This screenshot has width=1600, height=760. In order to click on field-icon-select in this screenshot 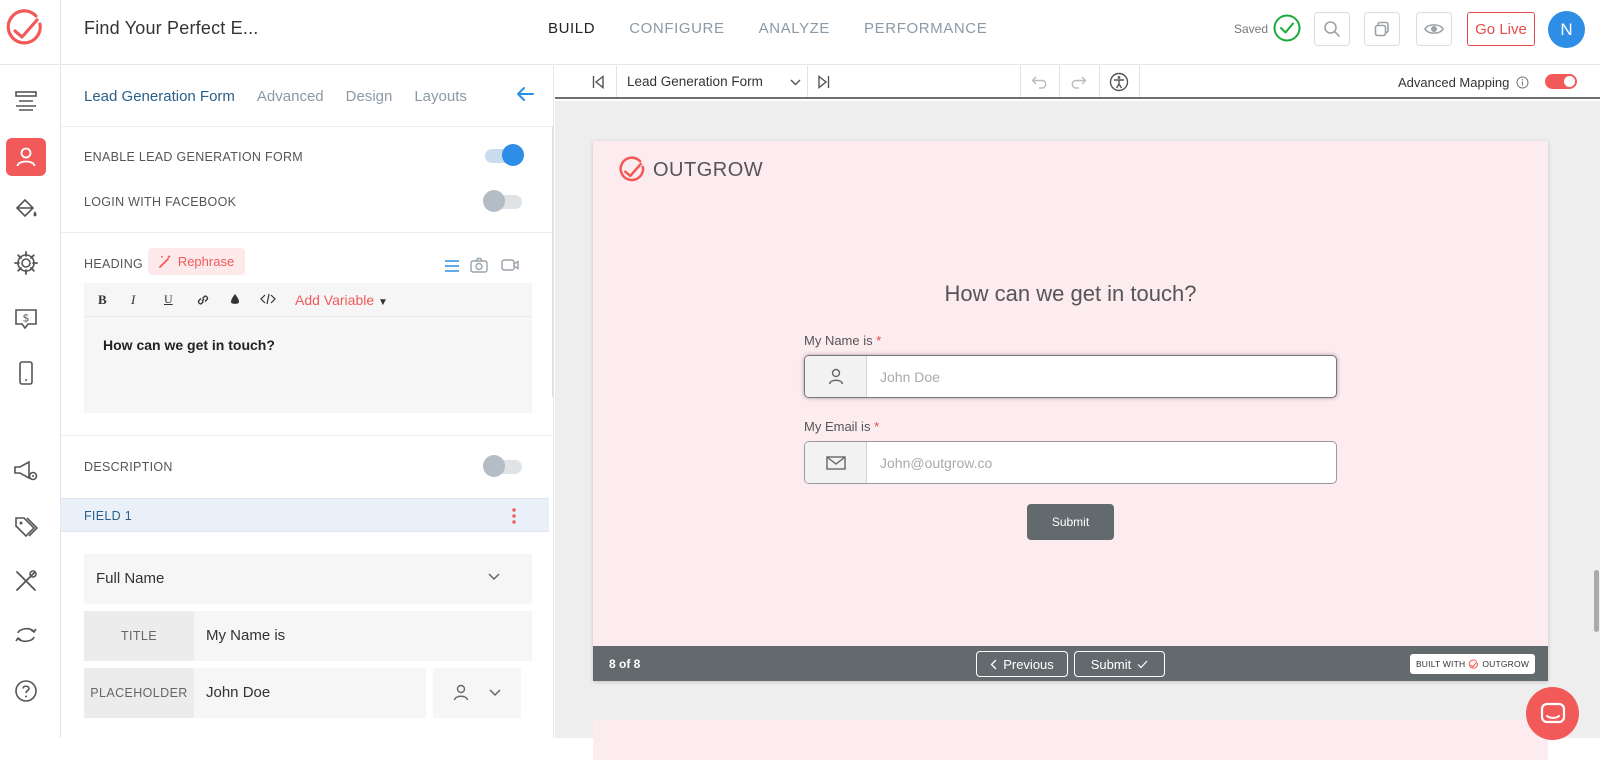, I will do `click(477, 693)`.